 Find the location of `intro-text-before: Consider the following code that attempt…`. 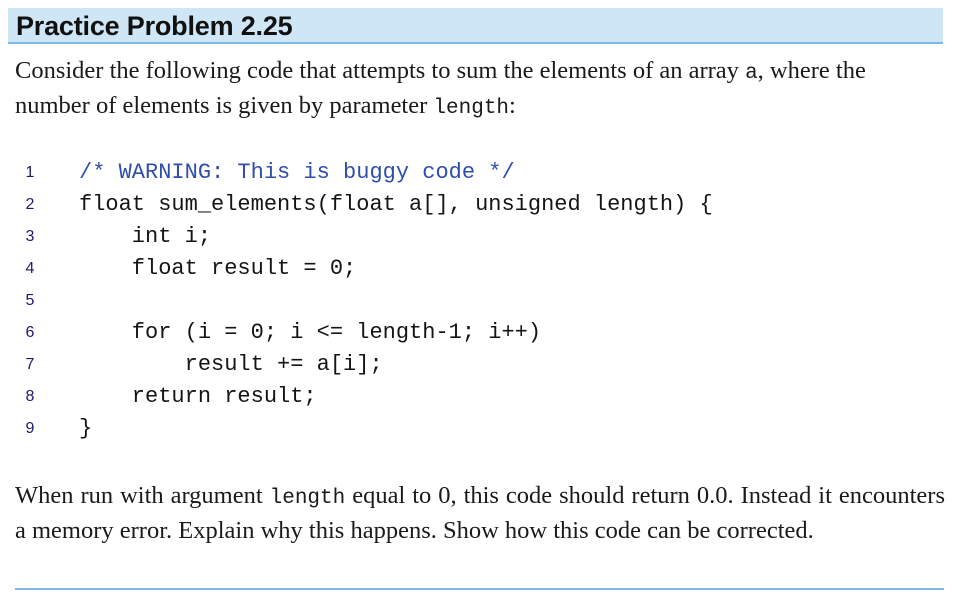

intro-text-before: Consider the following code that attempt… is located at coordinates (380, 70).